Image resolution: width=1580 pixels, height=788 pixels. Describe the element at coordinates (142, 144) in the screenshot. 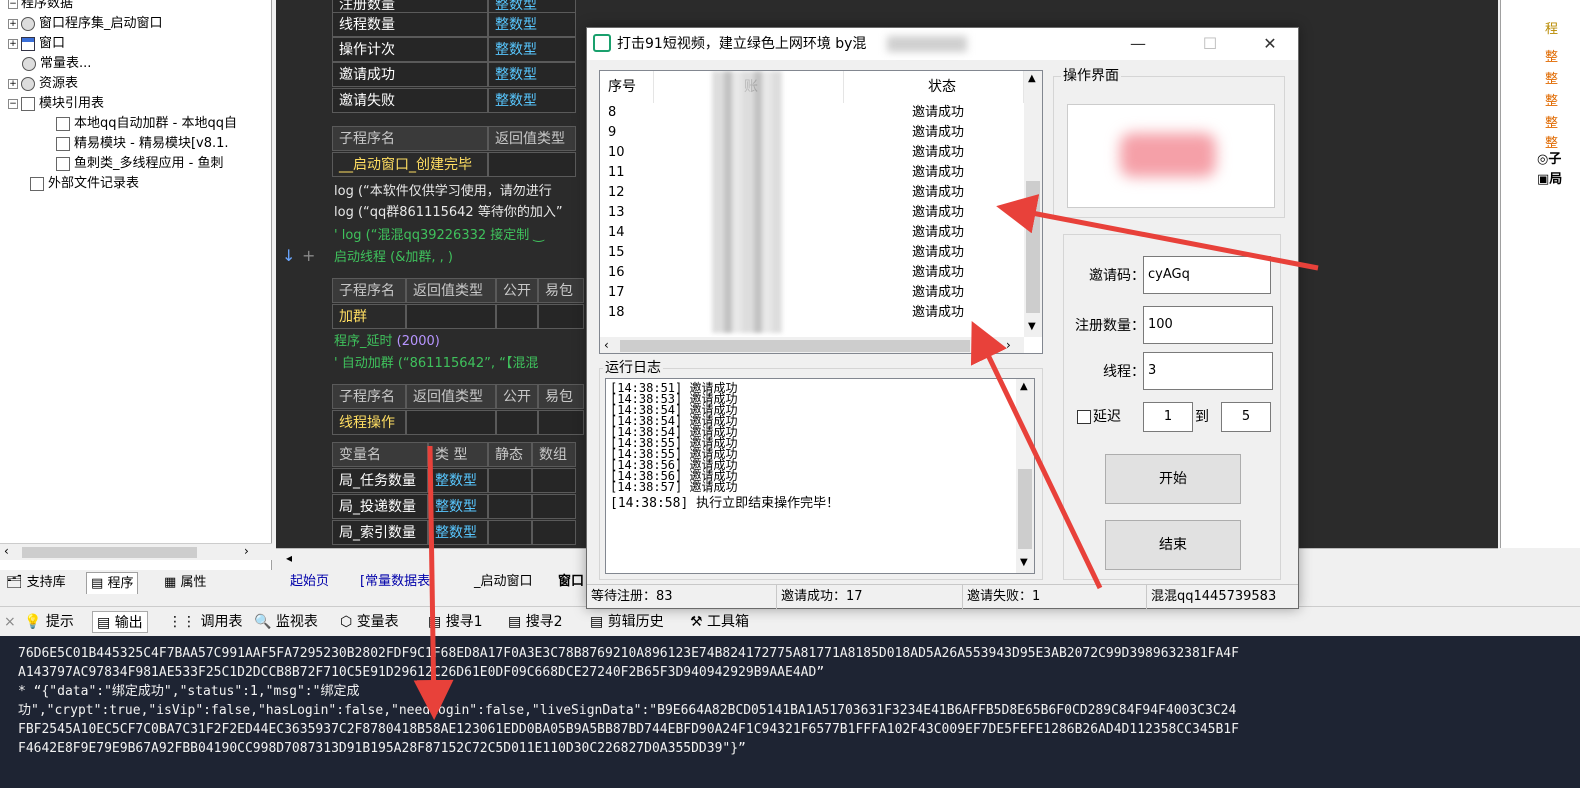

I see `tree-item-module-jingyi: 精易模块 - 精易模块[v8.1.` at that location.